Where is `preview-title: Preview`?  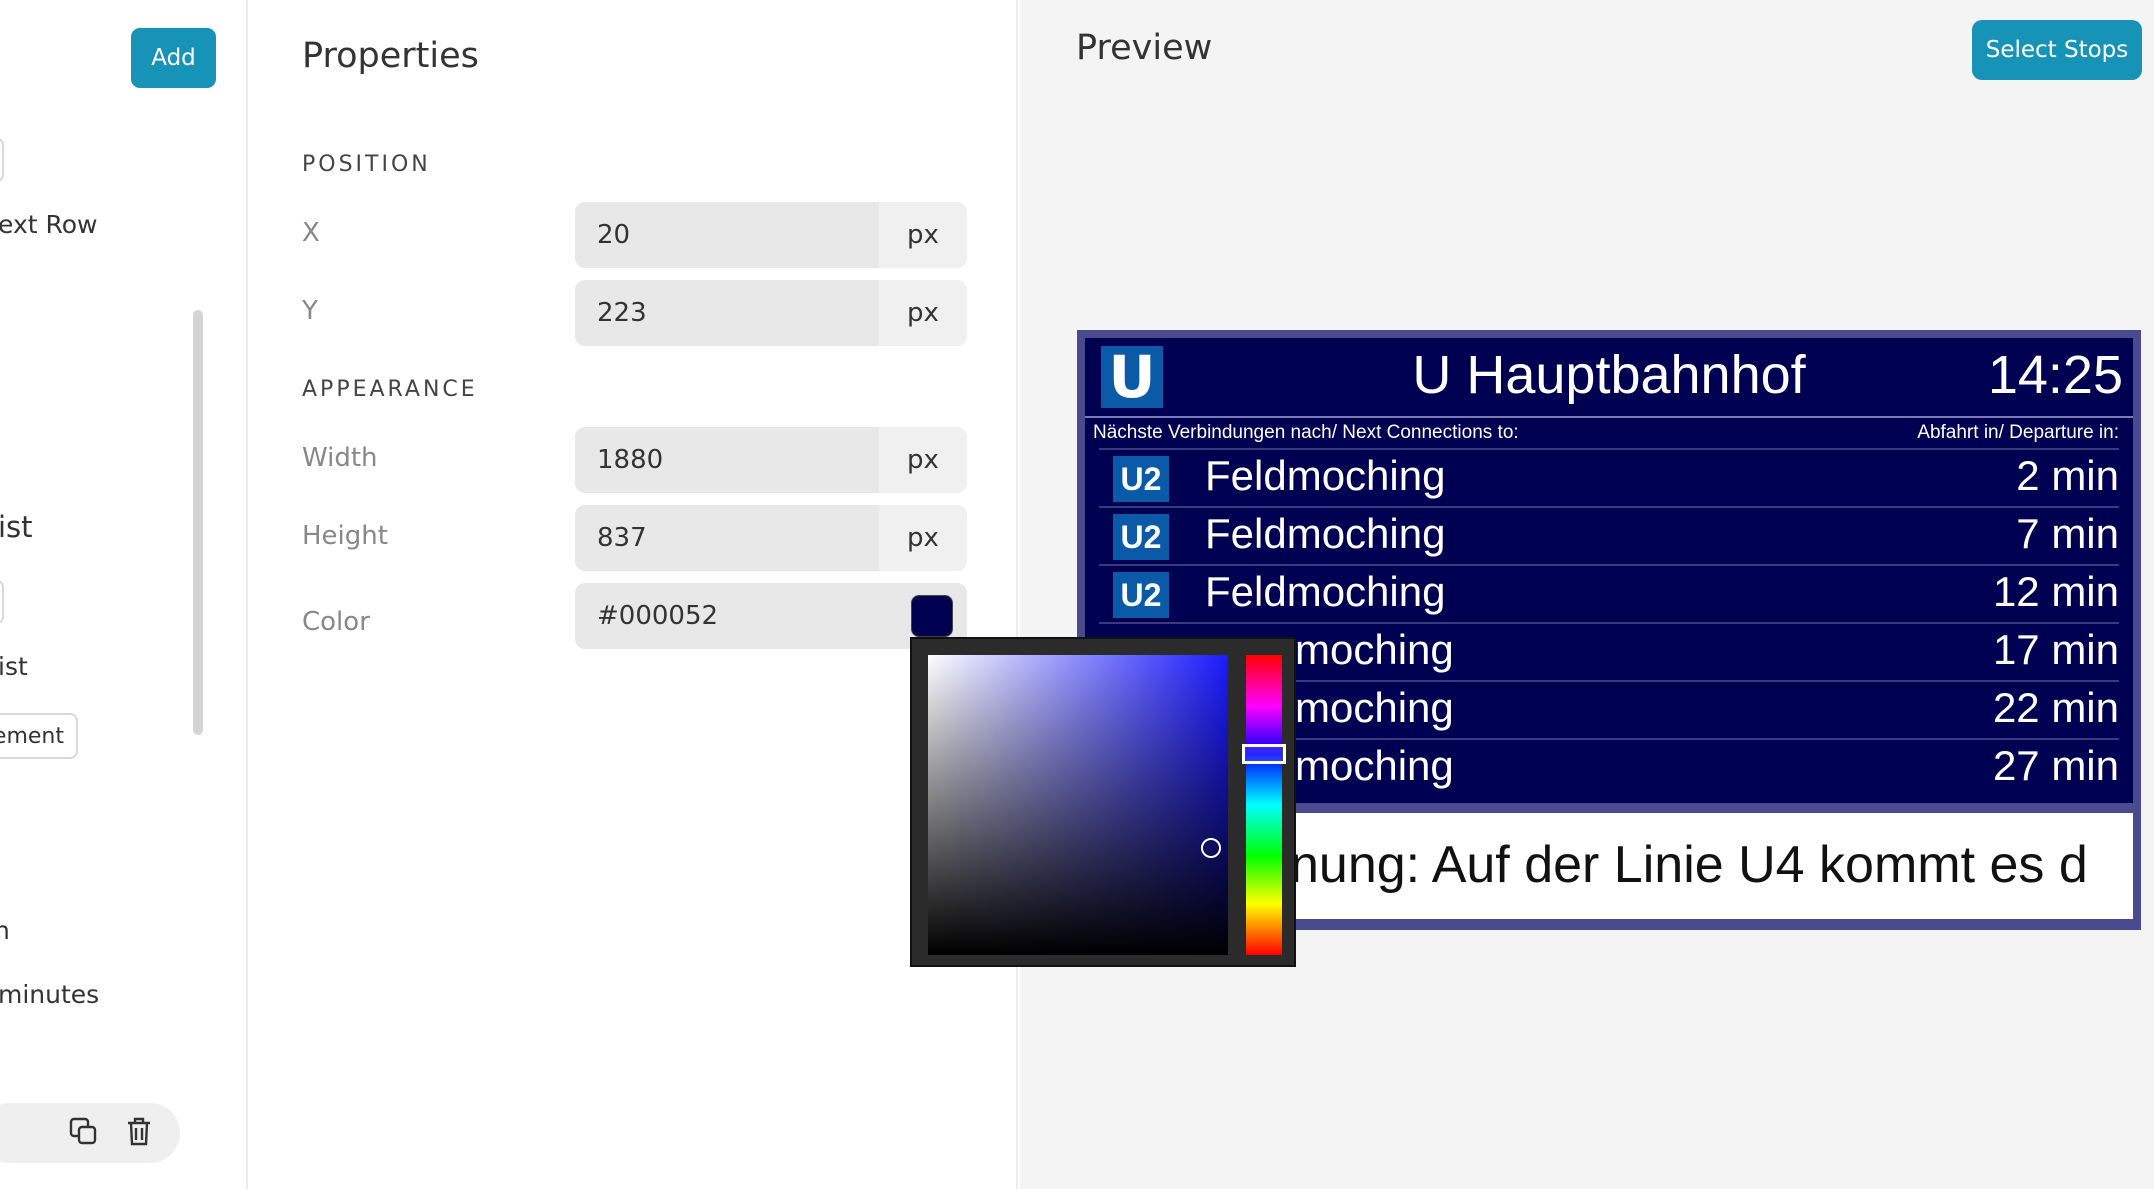
preview-title: Preview is located at coordinates (1144, 48).